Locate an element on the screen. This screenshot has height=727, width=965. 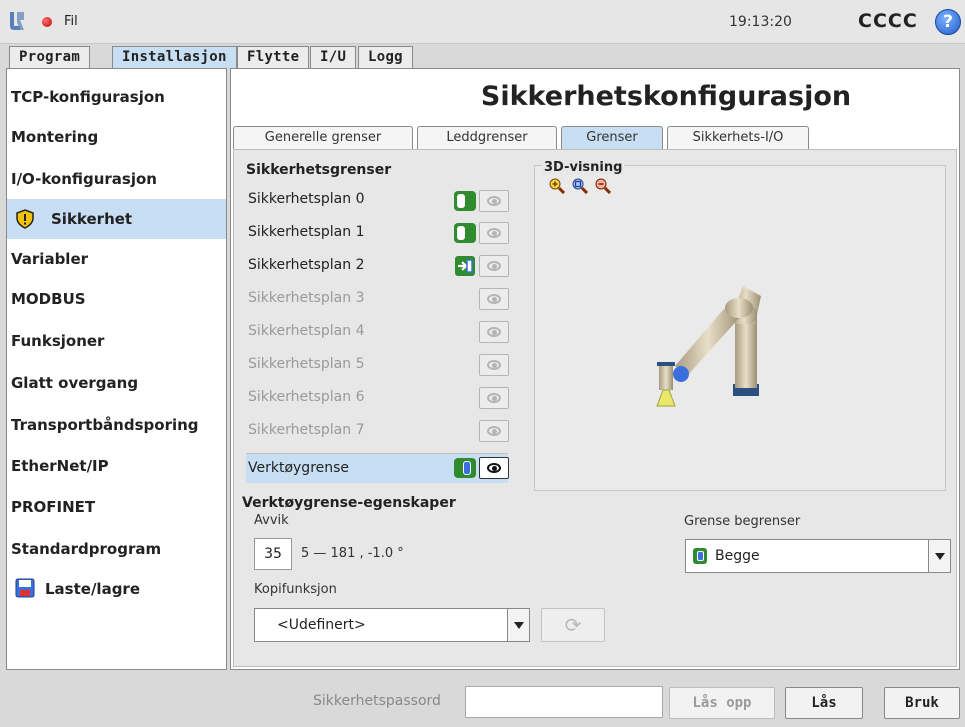
limits-heading: Sikkerhetsgrenser is located at coordinates (319, 170).